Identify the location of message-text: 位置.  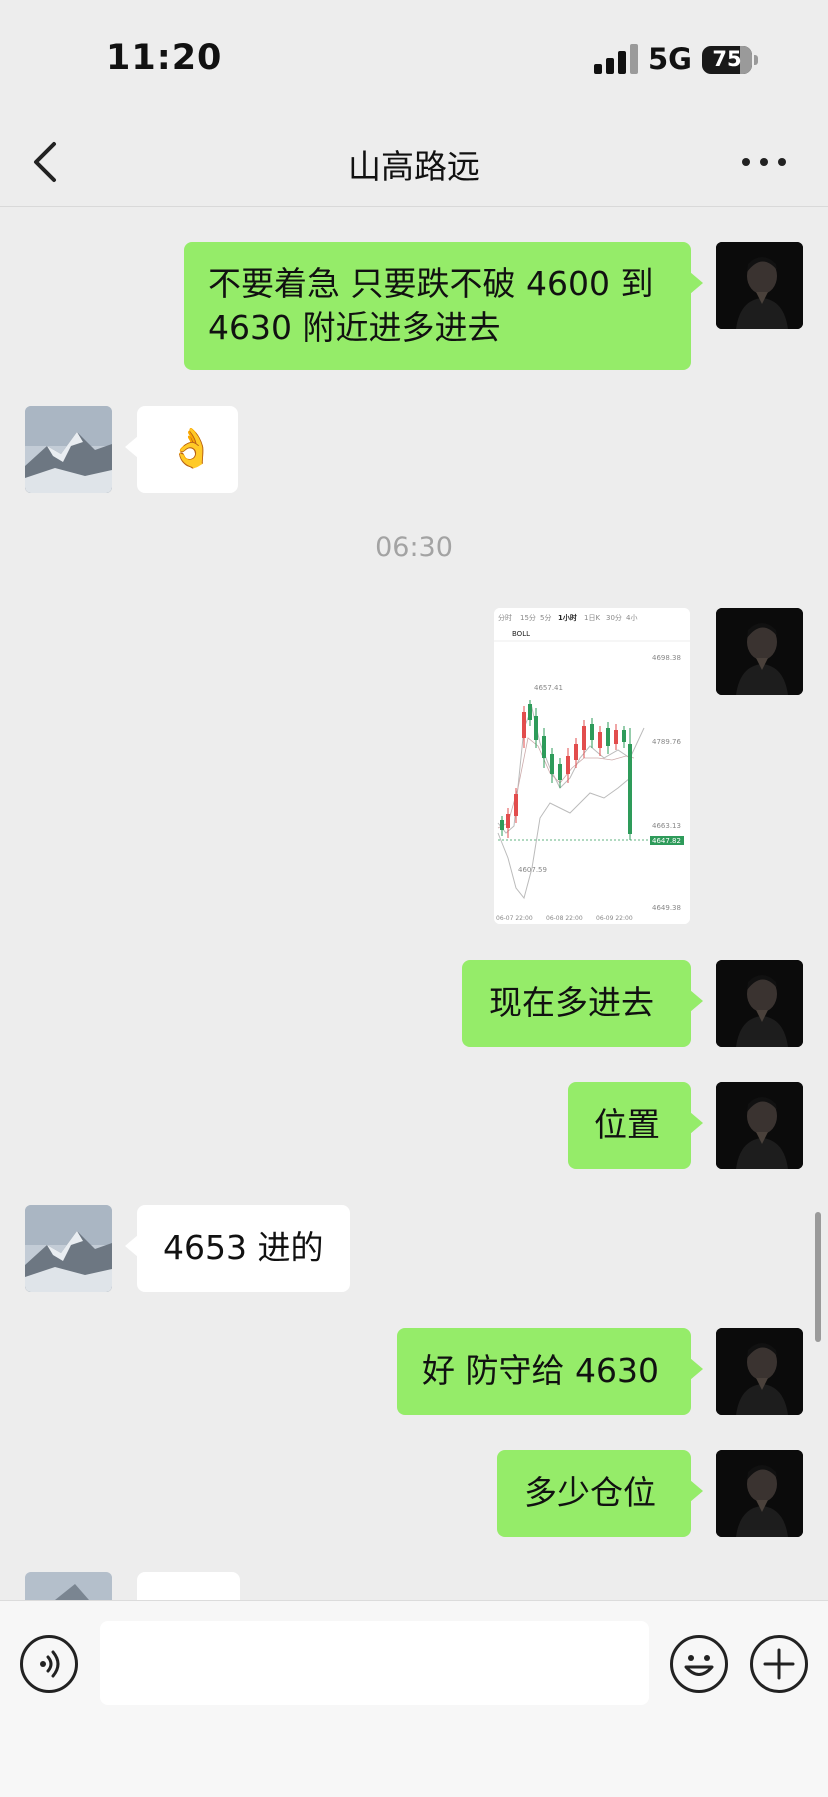
(627, 1124).